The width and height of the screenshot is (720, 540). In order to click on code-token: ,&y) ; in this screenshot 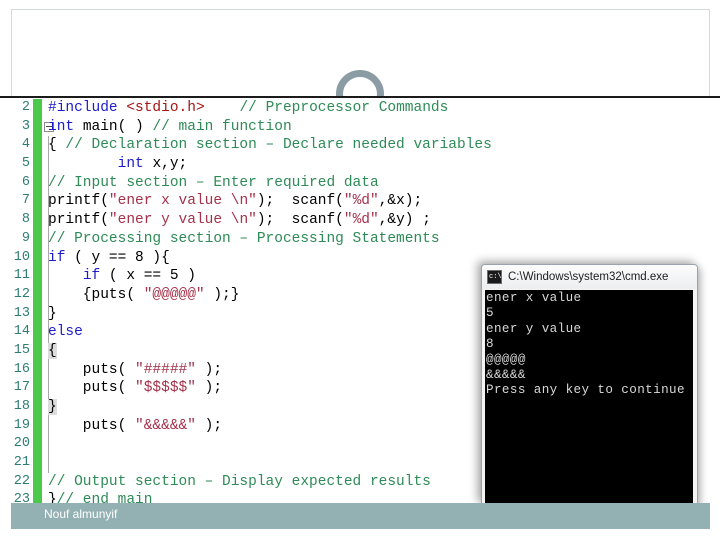, I will do `click(404, 220)`.